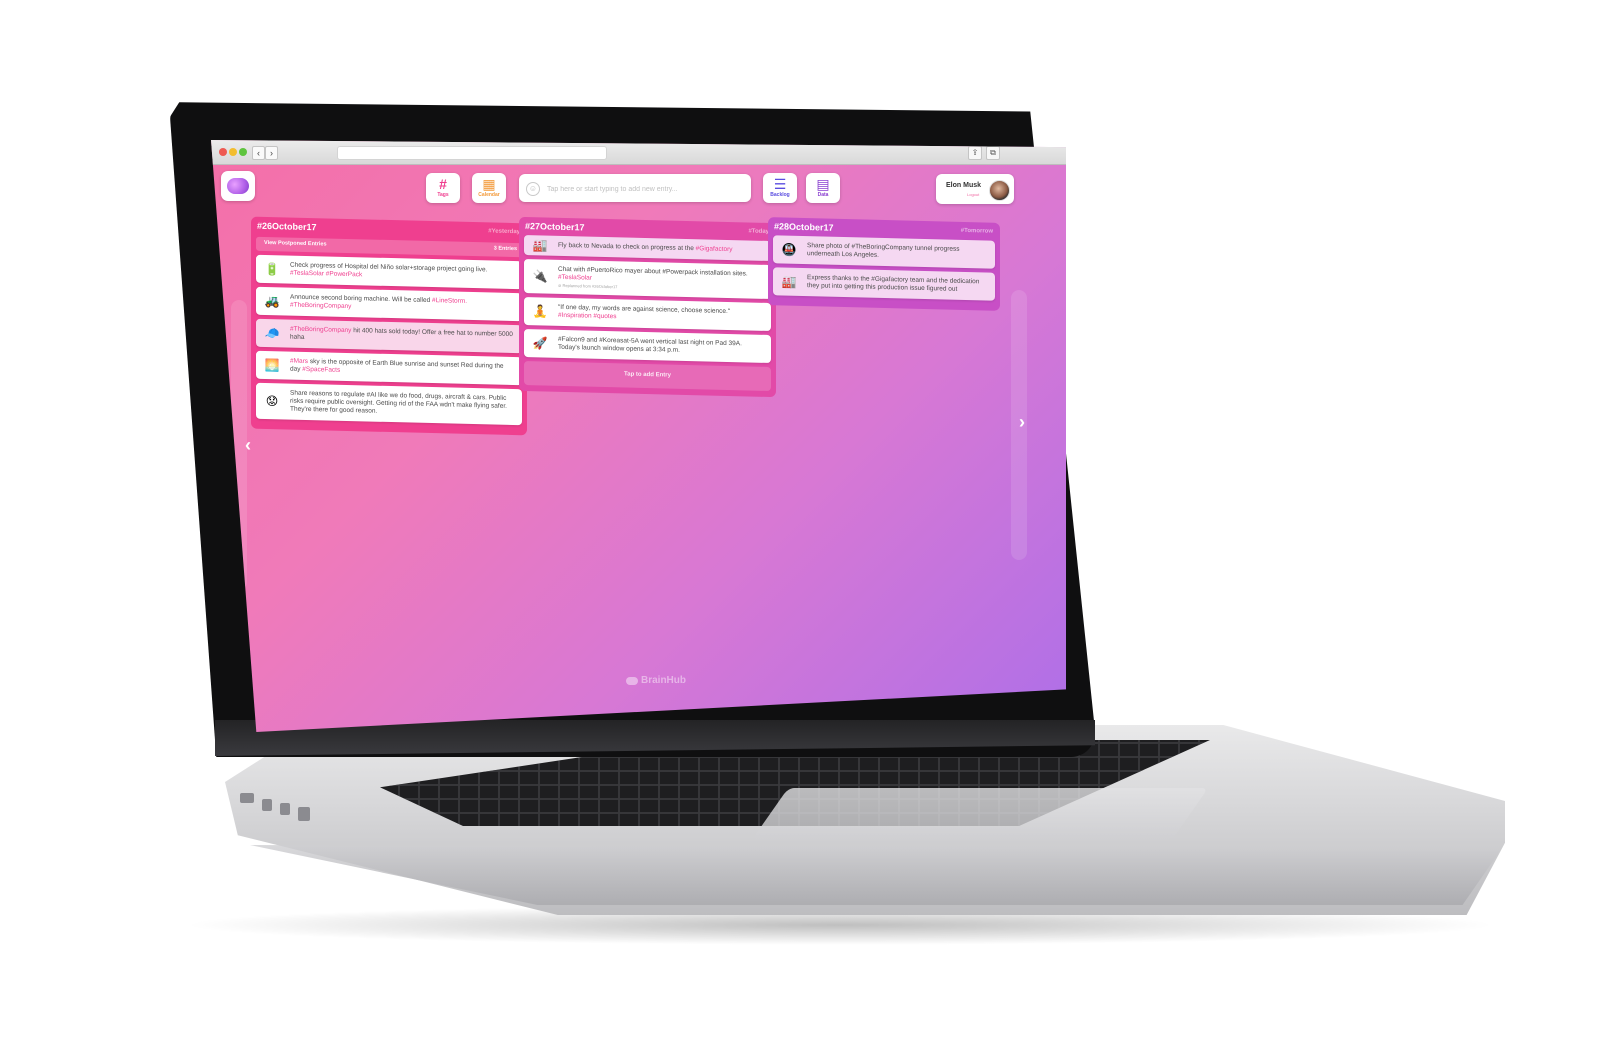 This screenshot has height=1041, width=1618. What do you see at coordinates (272, 269) in the screenshot?
I see `battery-icon: 🔋` at bounding box center [272, 269].